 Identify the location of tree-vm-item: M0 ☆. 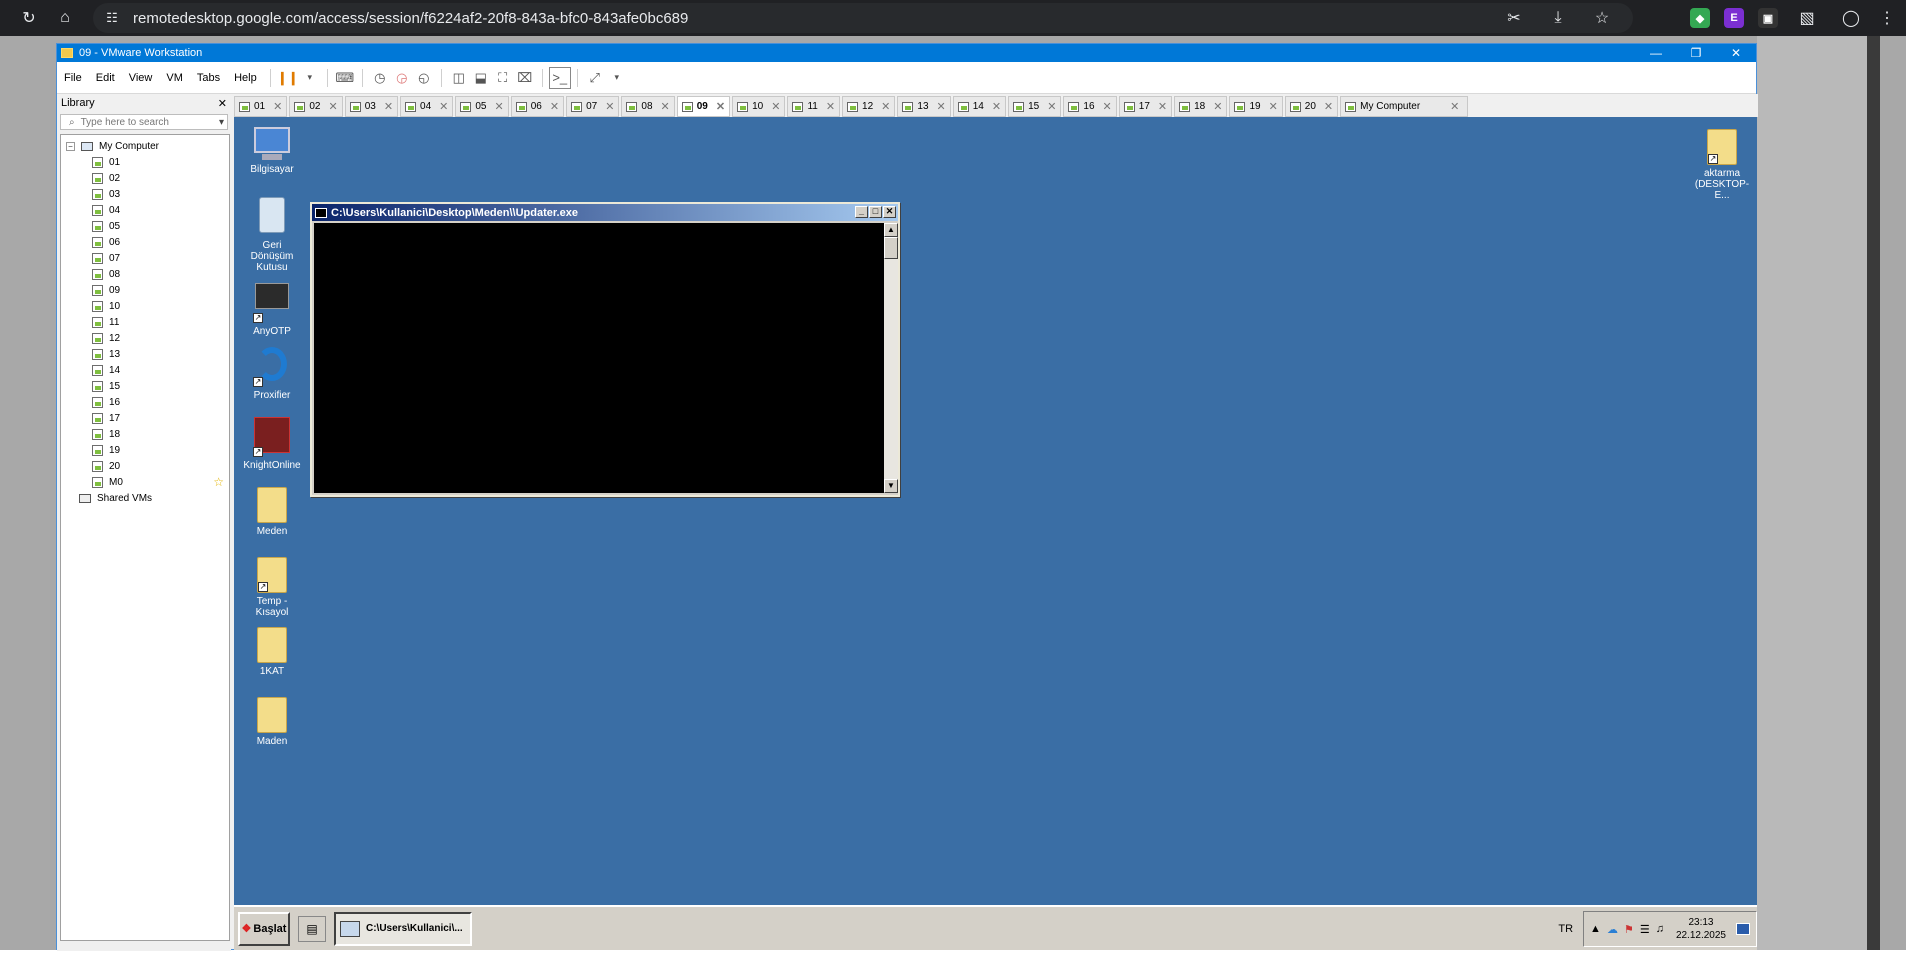
(145, 482).